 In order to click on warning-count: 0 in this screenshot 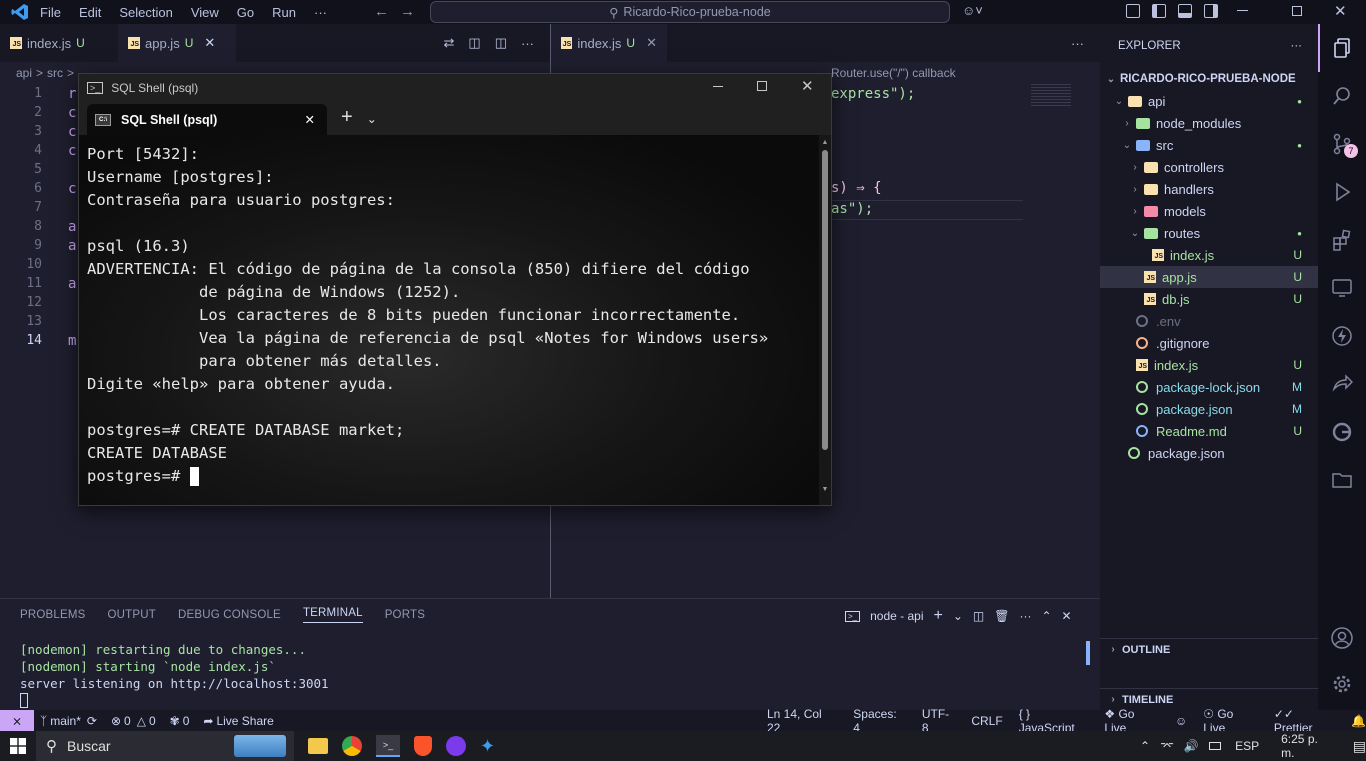, I will do `click(152, 721)`.